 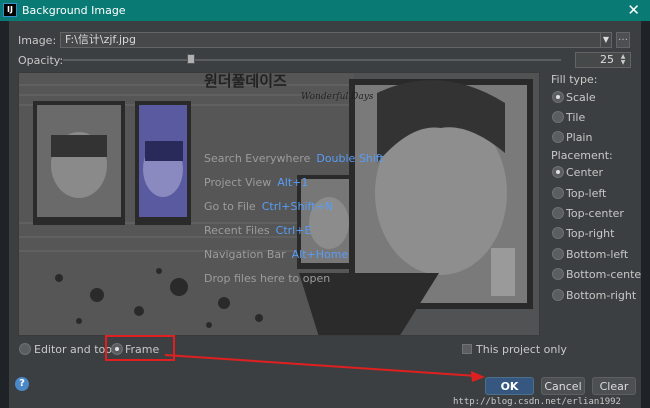 I want to click on placement-label: Placement:, so click(x=582, y=155).